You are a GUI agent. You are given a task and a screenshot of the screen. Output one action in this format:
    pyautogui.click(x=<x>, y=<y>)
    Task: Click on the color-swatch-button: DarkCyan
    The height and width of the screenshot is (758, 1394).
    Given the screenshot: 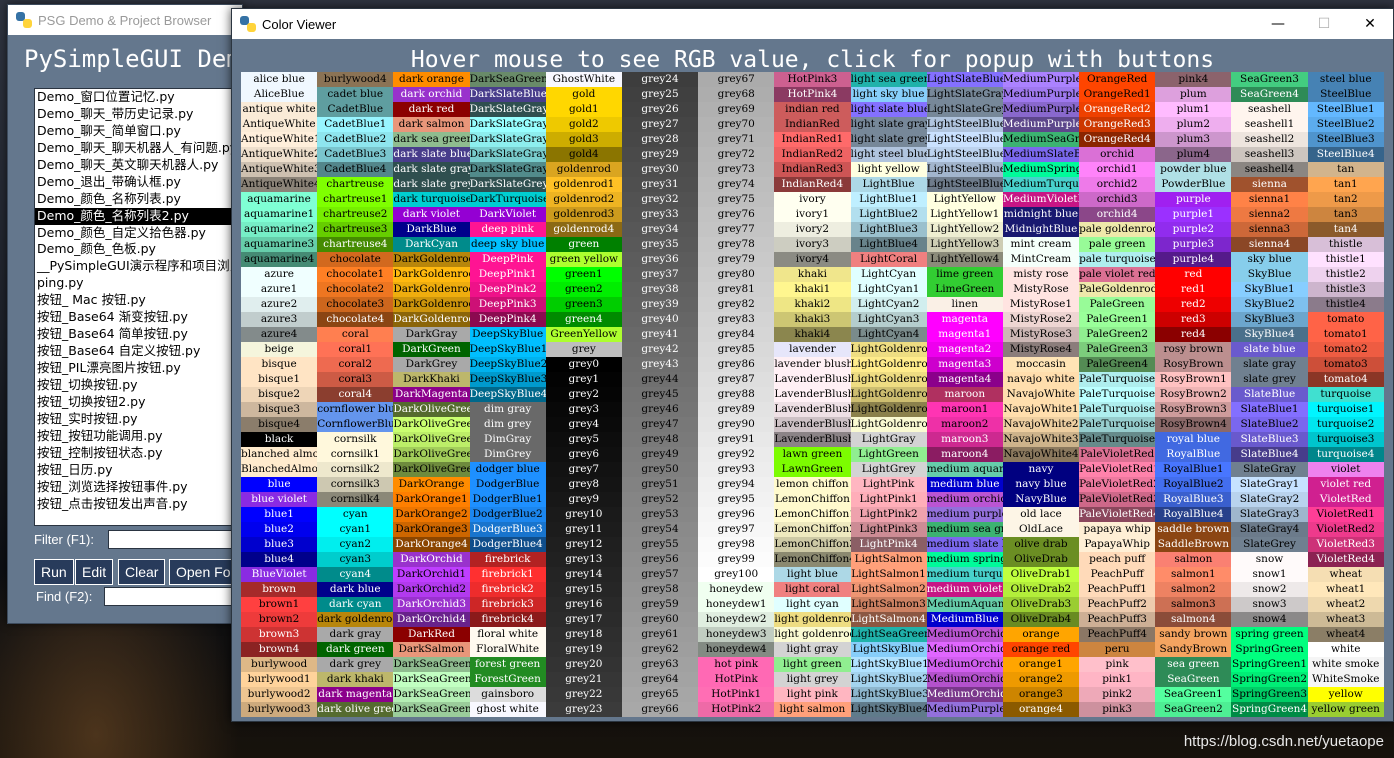 What is the action you would take?
    pyautogui.click(x=431, y=244)
    